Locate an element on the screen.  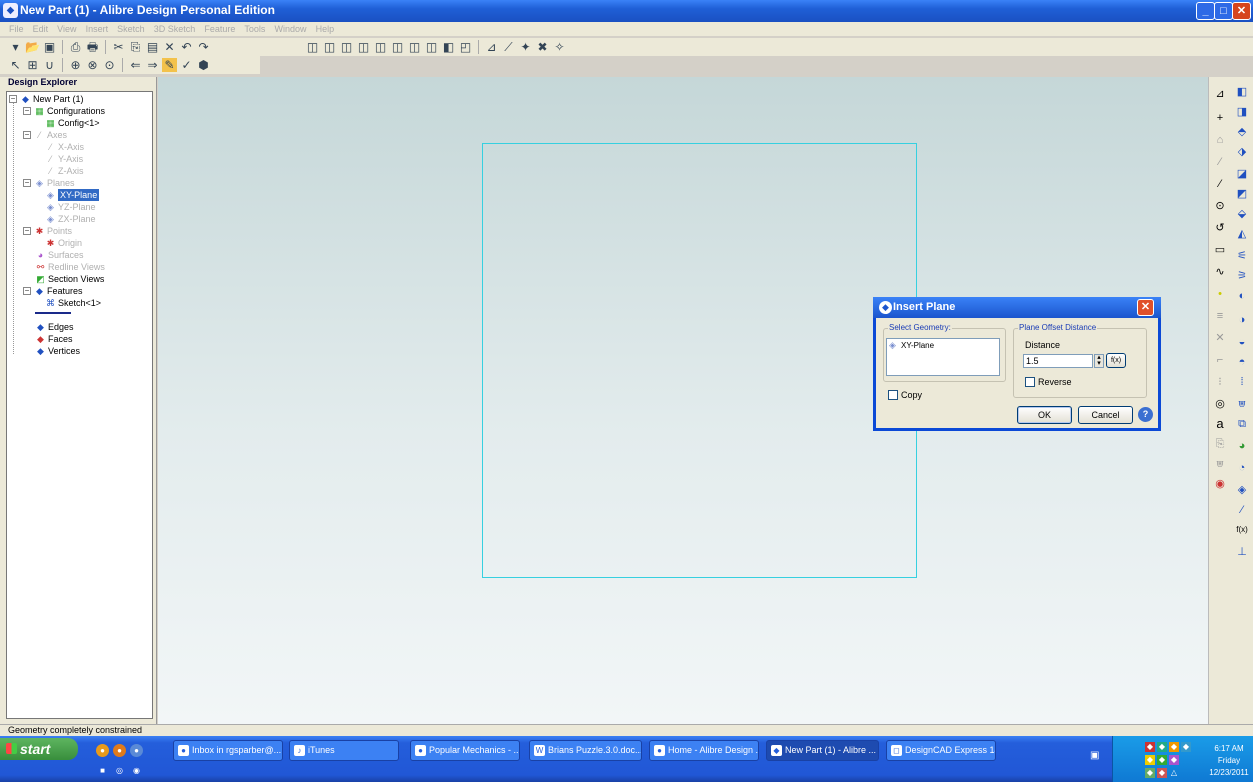
taskbar-item-itunes: ♪ iTunes is located at coordinates (344, 750).